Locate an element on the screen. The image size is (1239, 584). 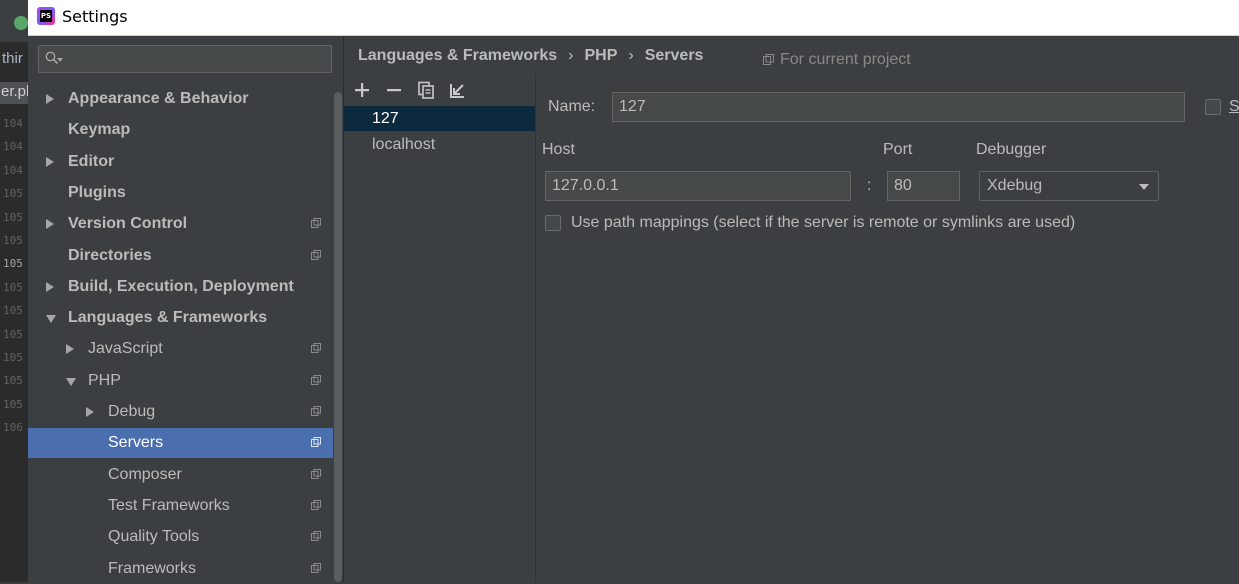
sidebar-item-label: Build, Execution, Deployment is located at coordinates (181, 286).